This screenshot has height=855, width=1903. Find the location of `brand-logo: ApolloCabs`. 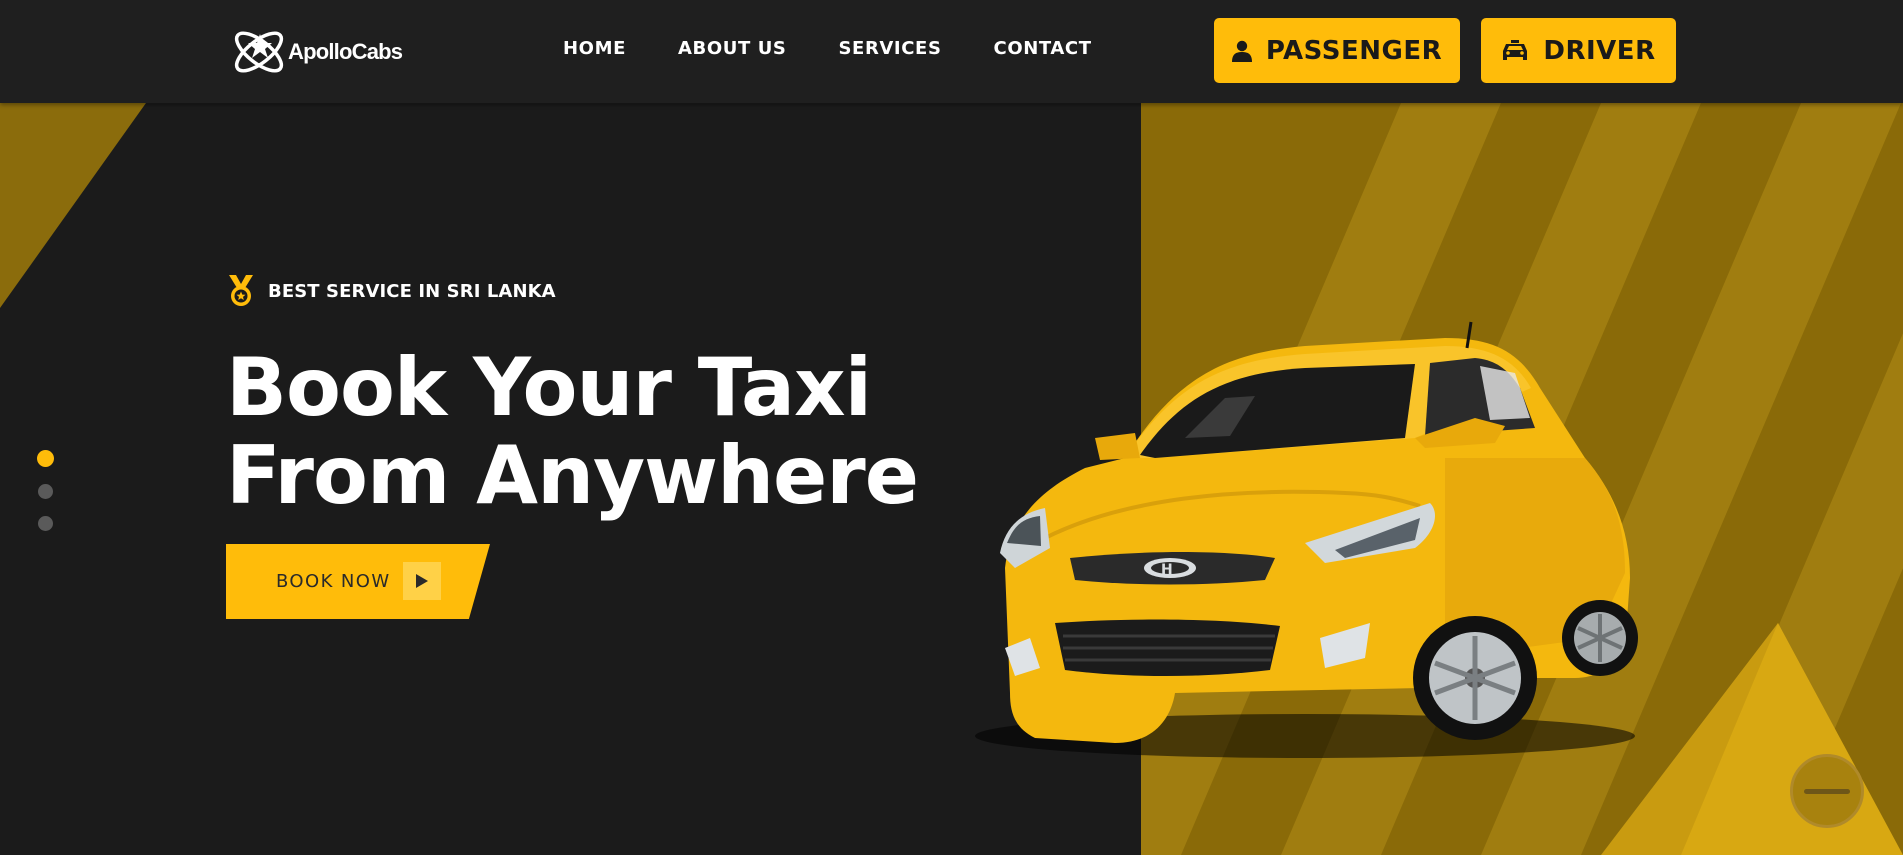

brand-logo: ApolloCabs is located at coordinates (314, 50).